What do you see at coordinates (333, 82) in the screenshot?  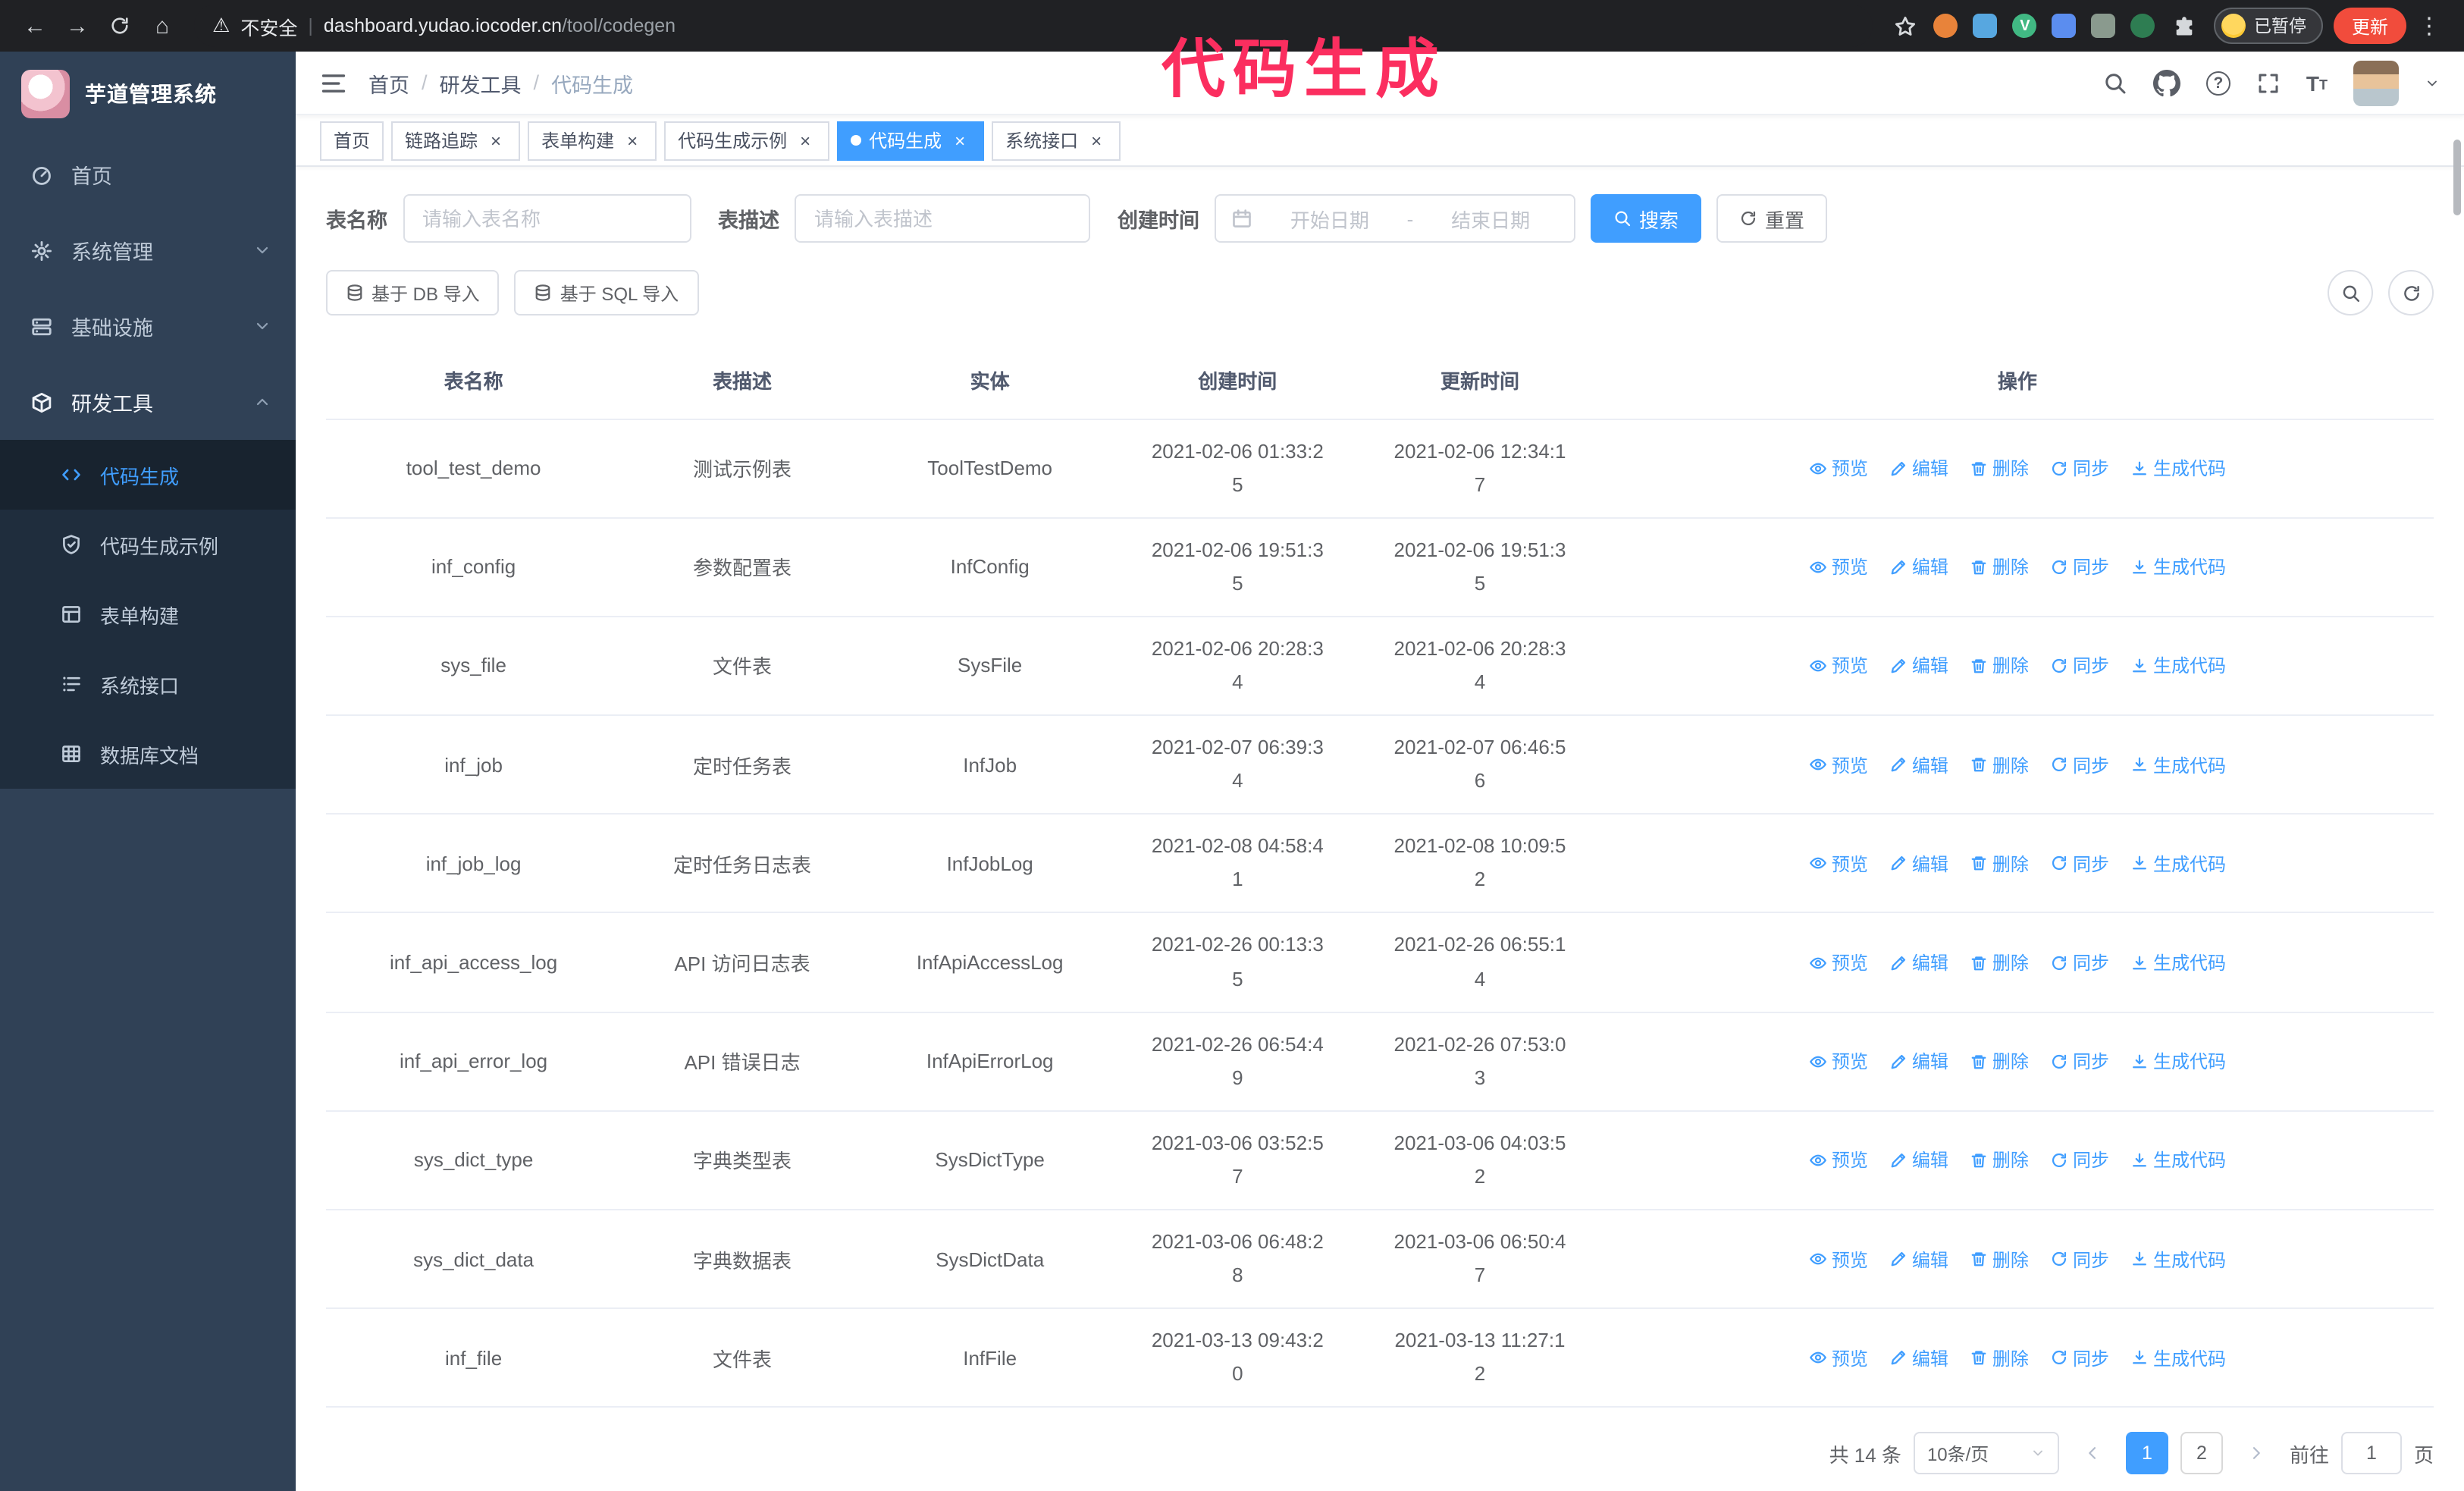 I see `sidebar-toggle-icon` at bounding box center [333, 82].